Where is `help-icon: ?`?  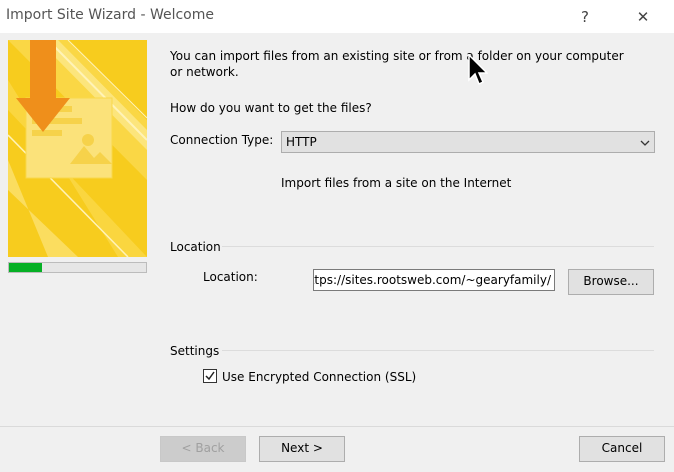
help-icon: ? is located at coordinates (585, 17).